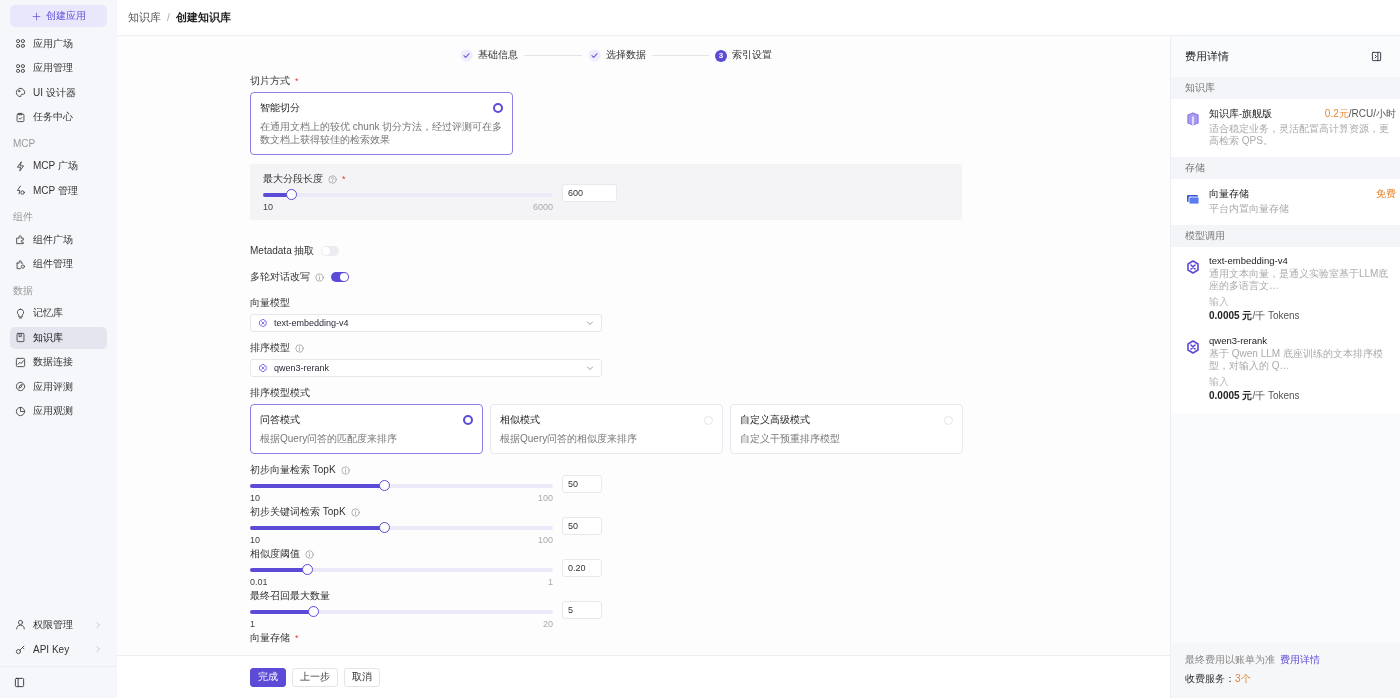  I want to click on book-icon, so click(20, 337).